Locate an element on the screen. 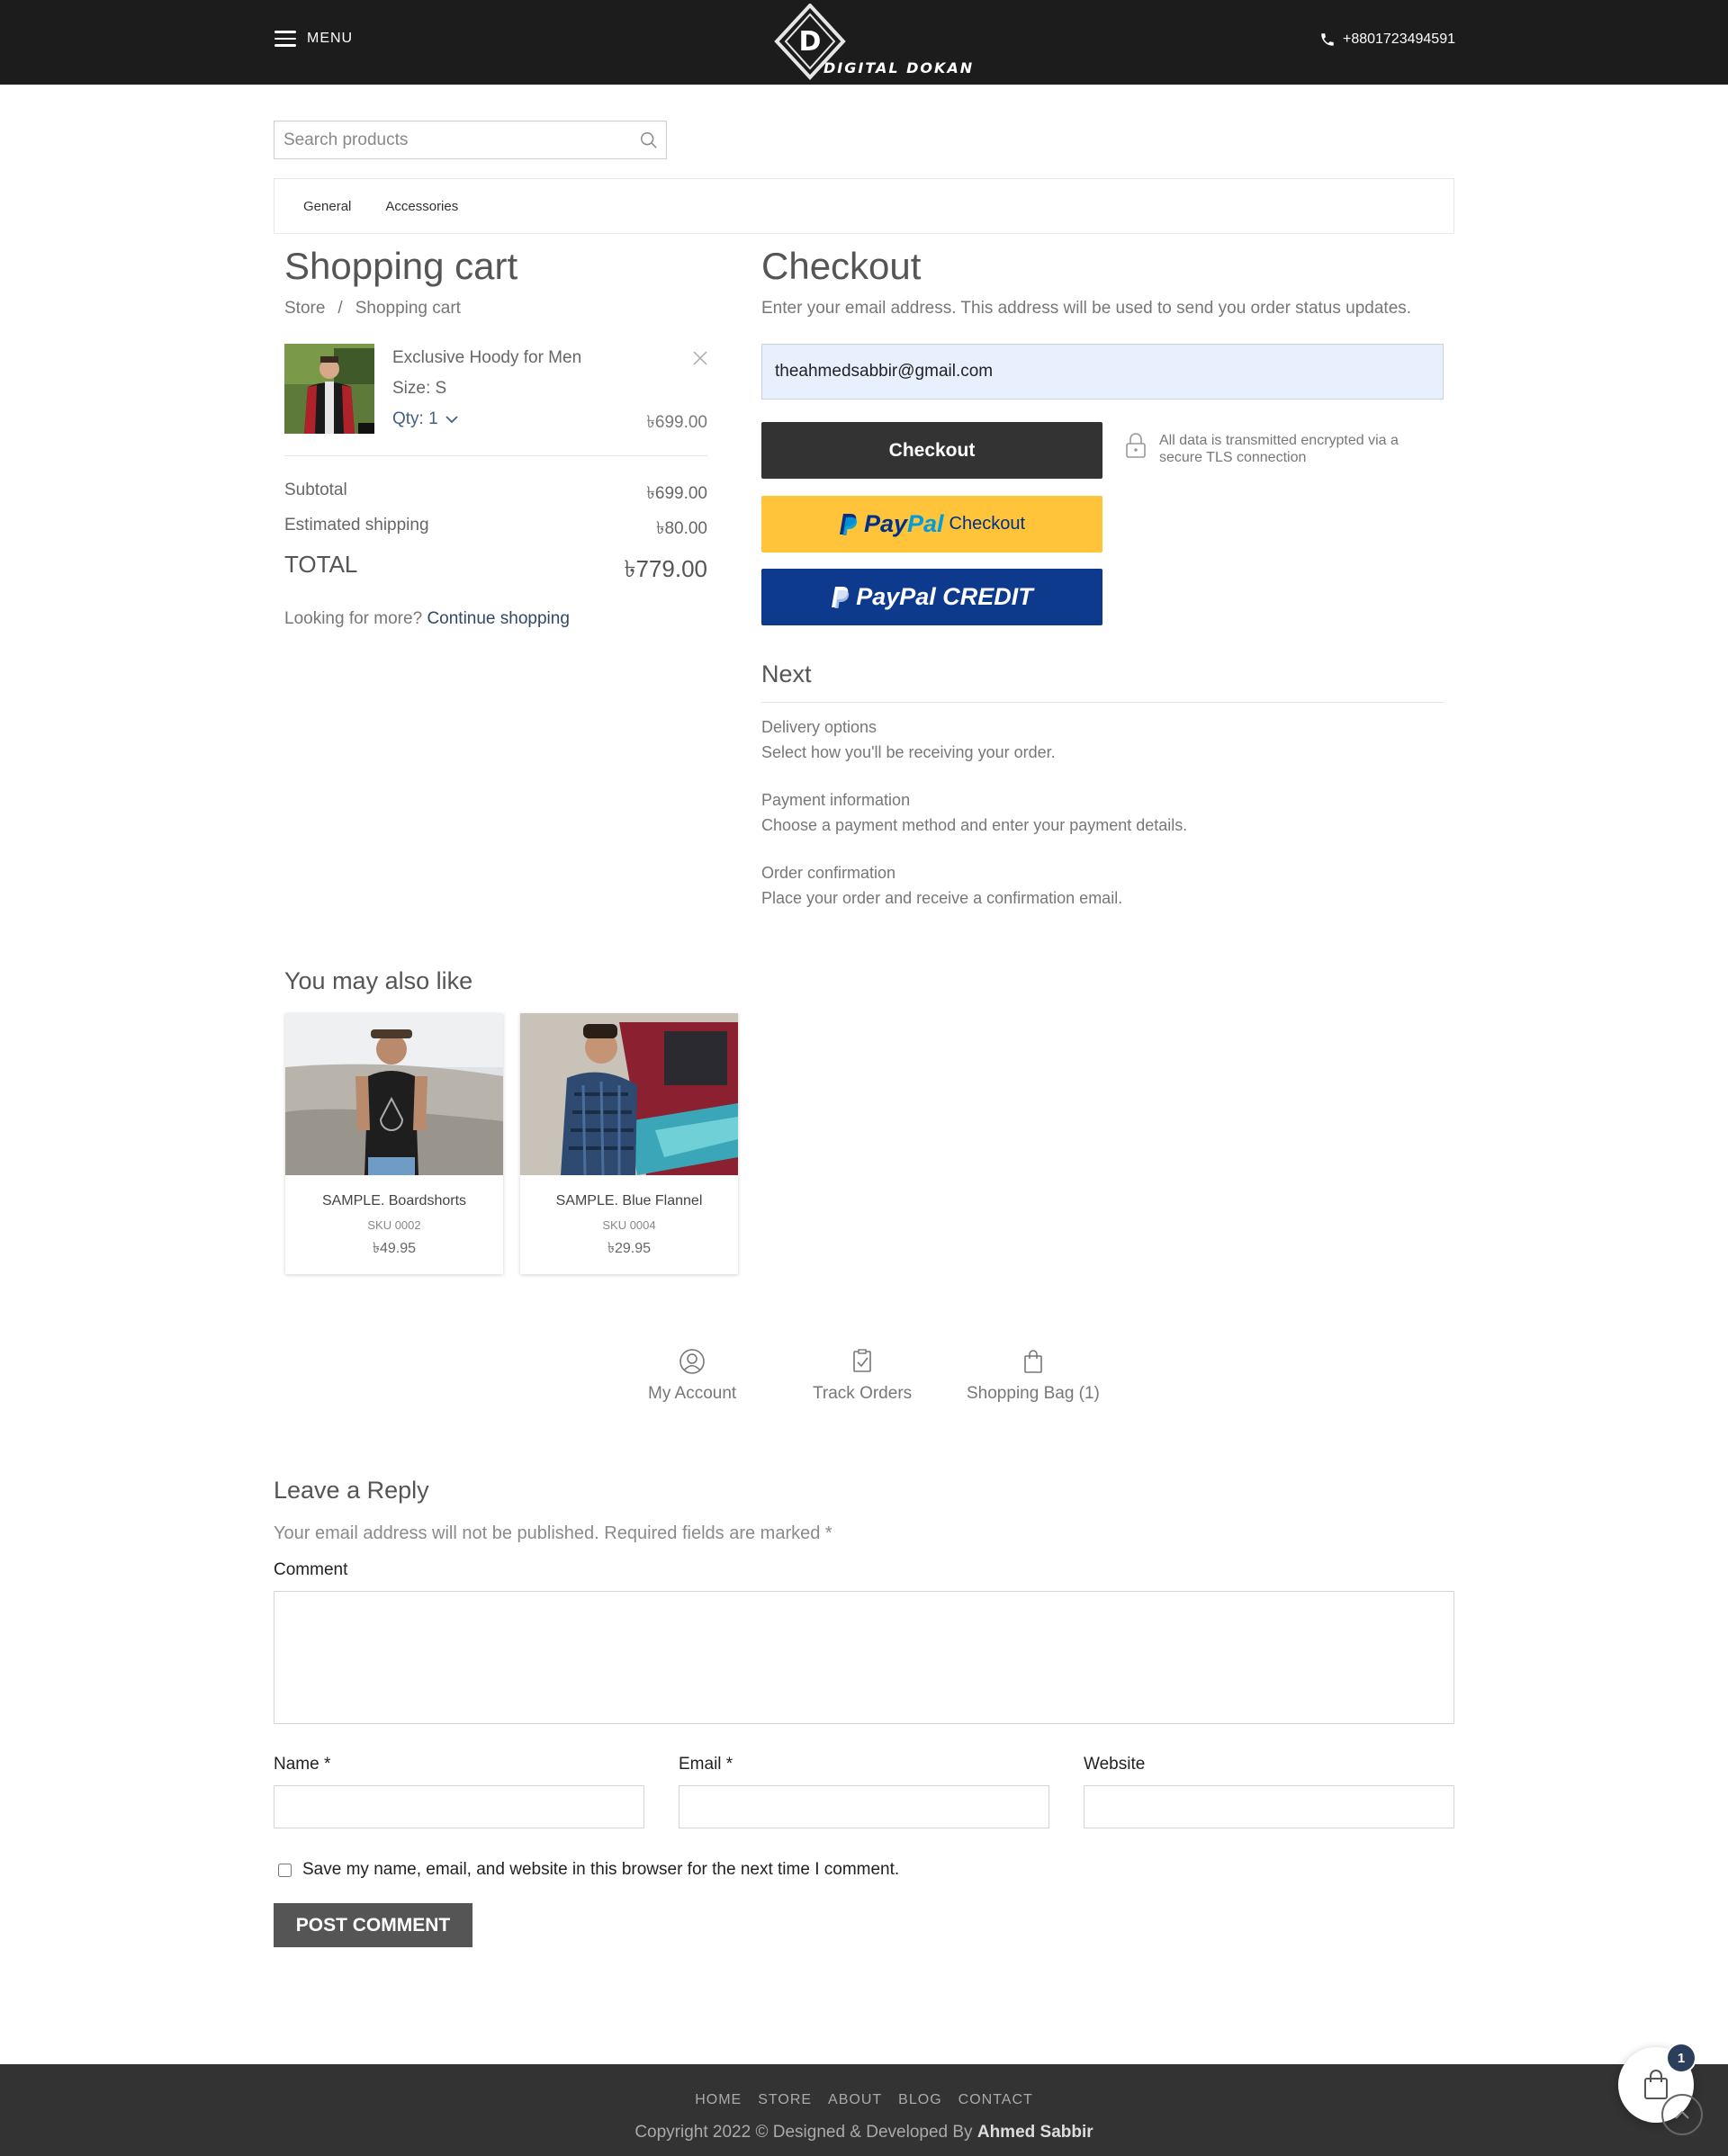  site-logo: D DIGITAL DOKAN is located at coordinates (871, 42).